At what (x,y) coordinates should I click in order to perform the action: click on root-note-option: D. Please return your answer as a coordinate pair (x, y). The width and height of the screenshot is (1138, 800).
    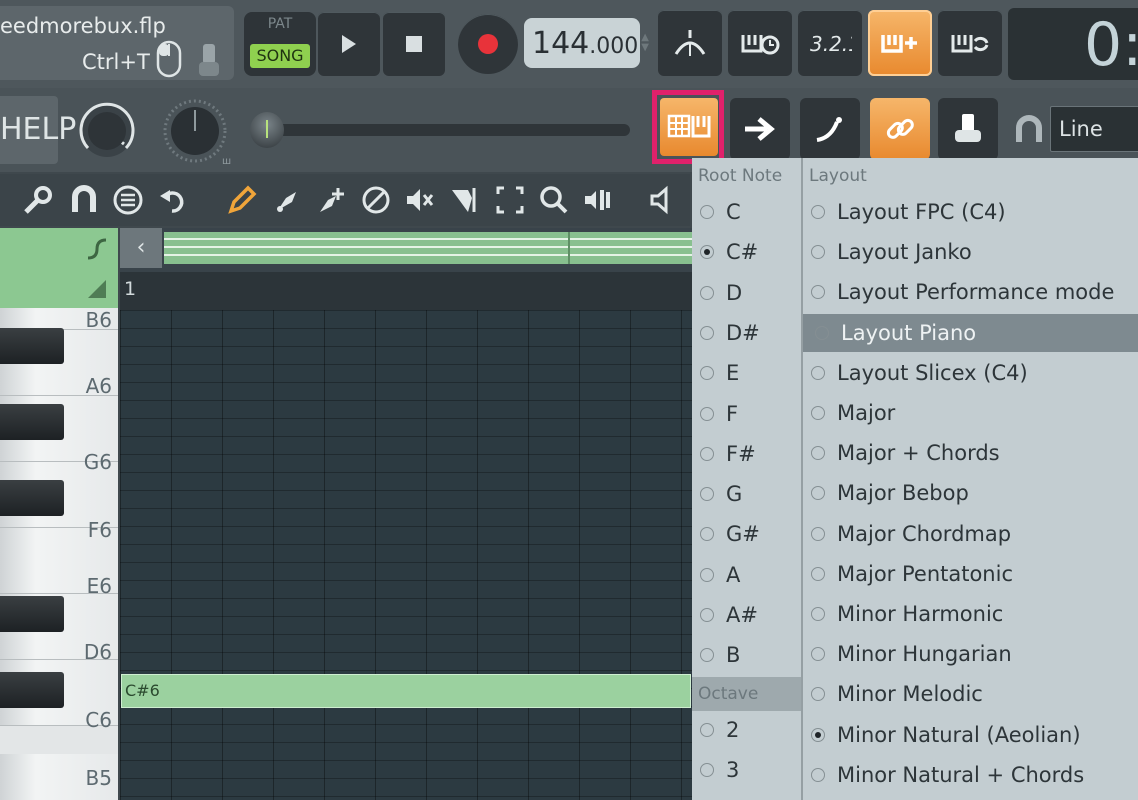
    Looking at the image, I should click on (721, 293).